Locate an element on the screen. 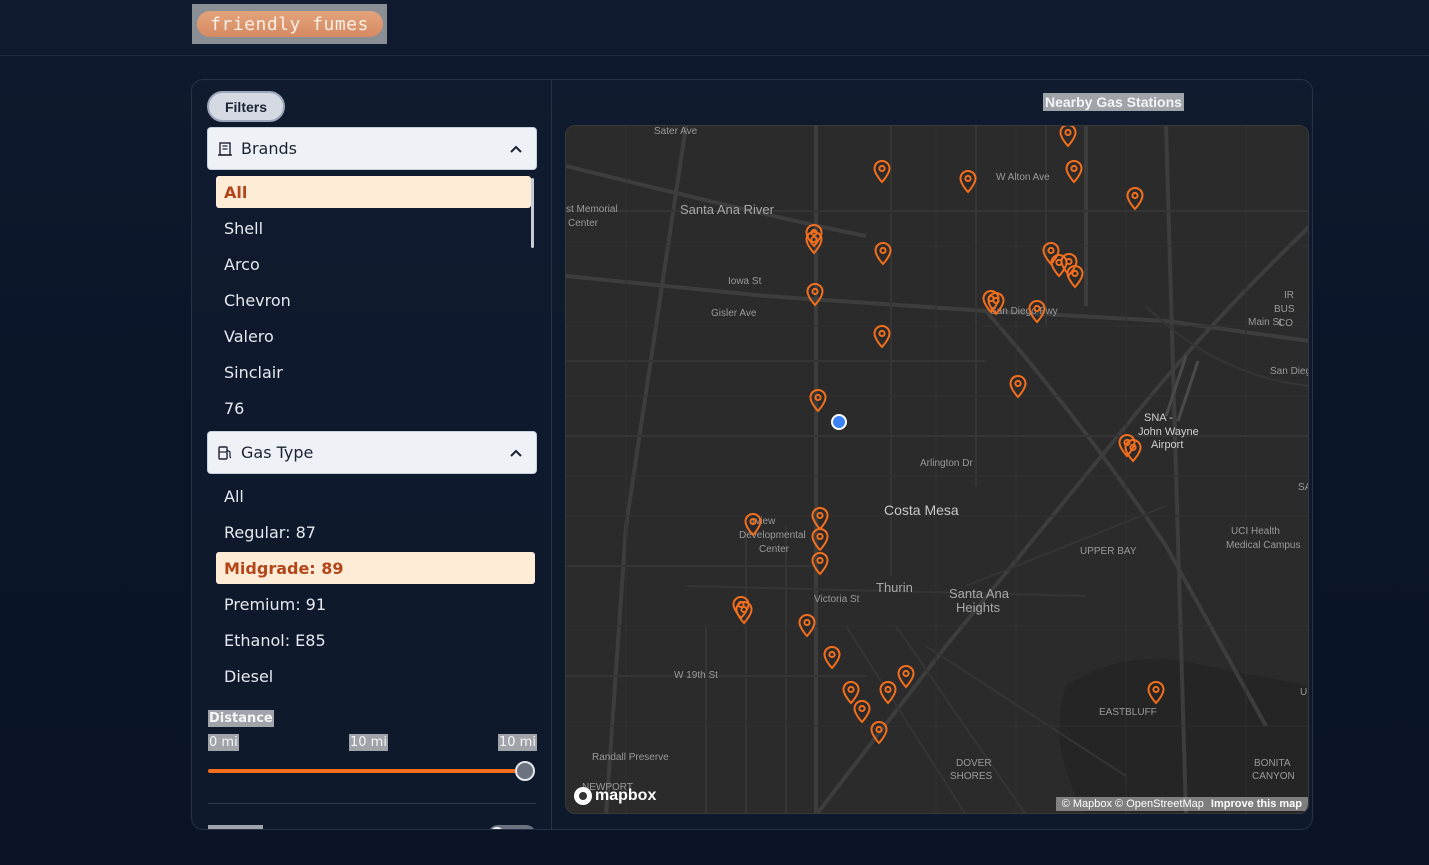 The image size is (1429, 865). brand-item-all: All is located at coordinates (373, 192).